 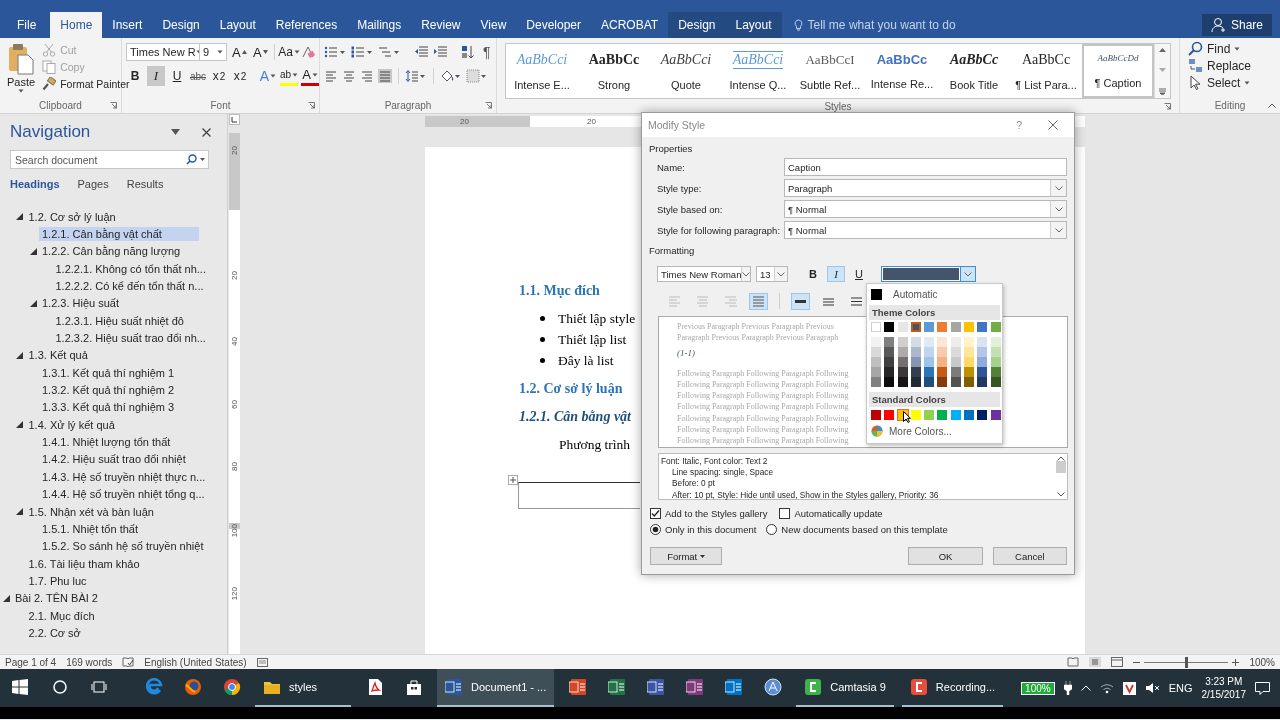 I want to click on page-count: Page 1 of 4, so click(x=31, y=662).